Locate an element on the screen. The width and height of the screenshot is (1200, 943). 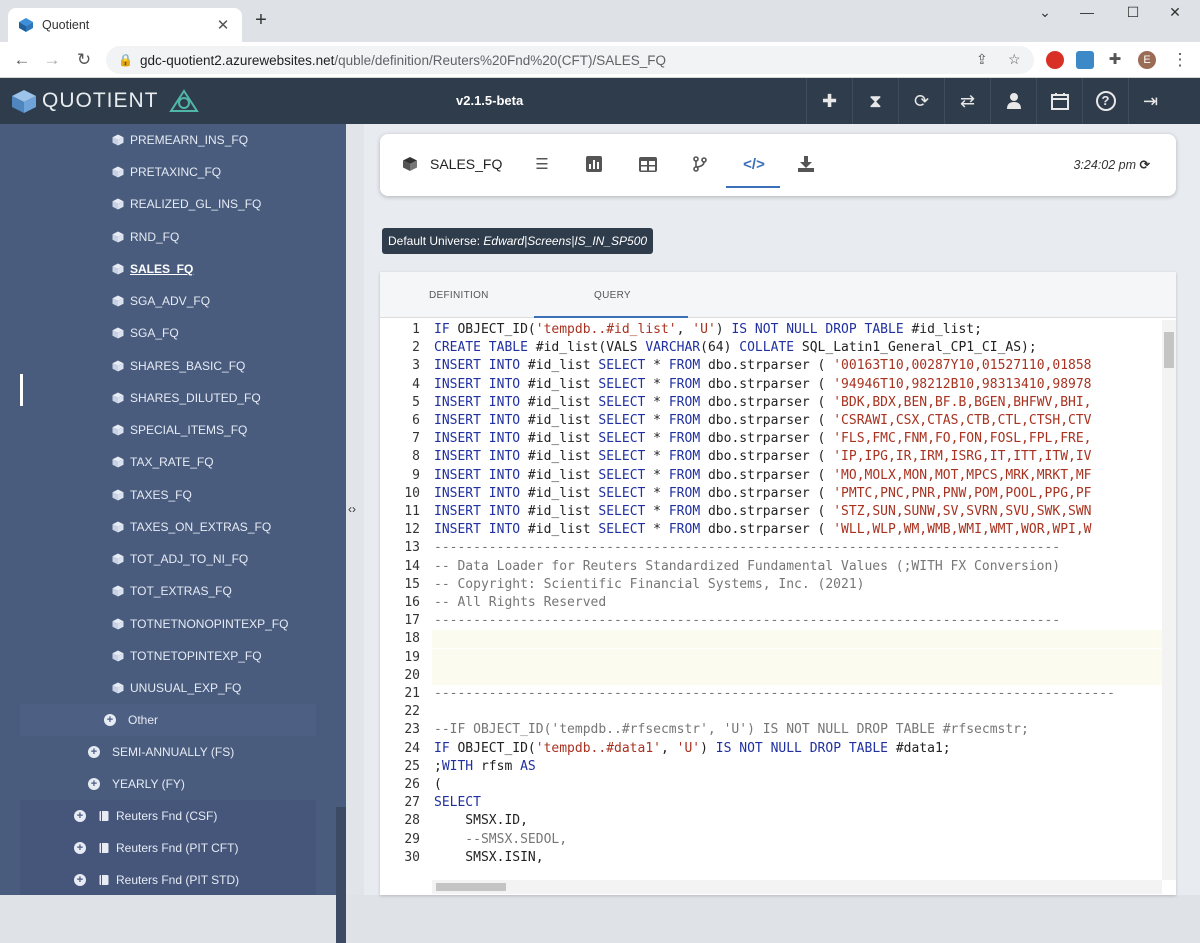
code-line: SMSX.ID, is located at coordinates (481, 821).